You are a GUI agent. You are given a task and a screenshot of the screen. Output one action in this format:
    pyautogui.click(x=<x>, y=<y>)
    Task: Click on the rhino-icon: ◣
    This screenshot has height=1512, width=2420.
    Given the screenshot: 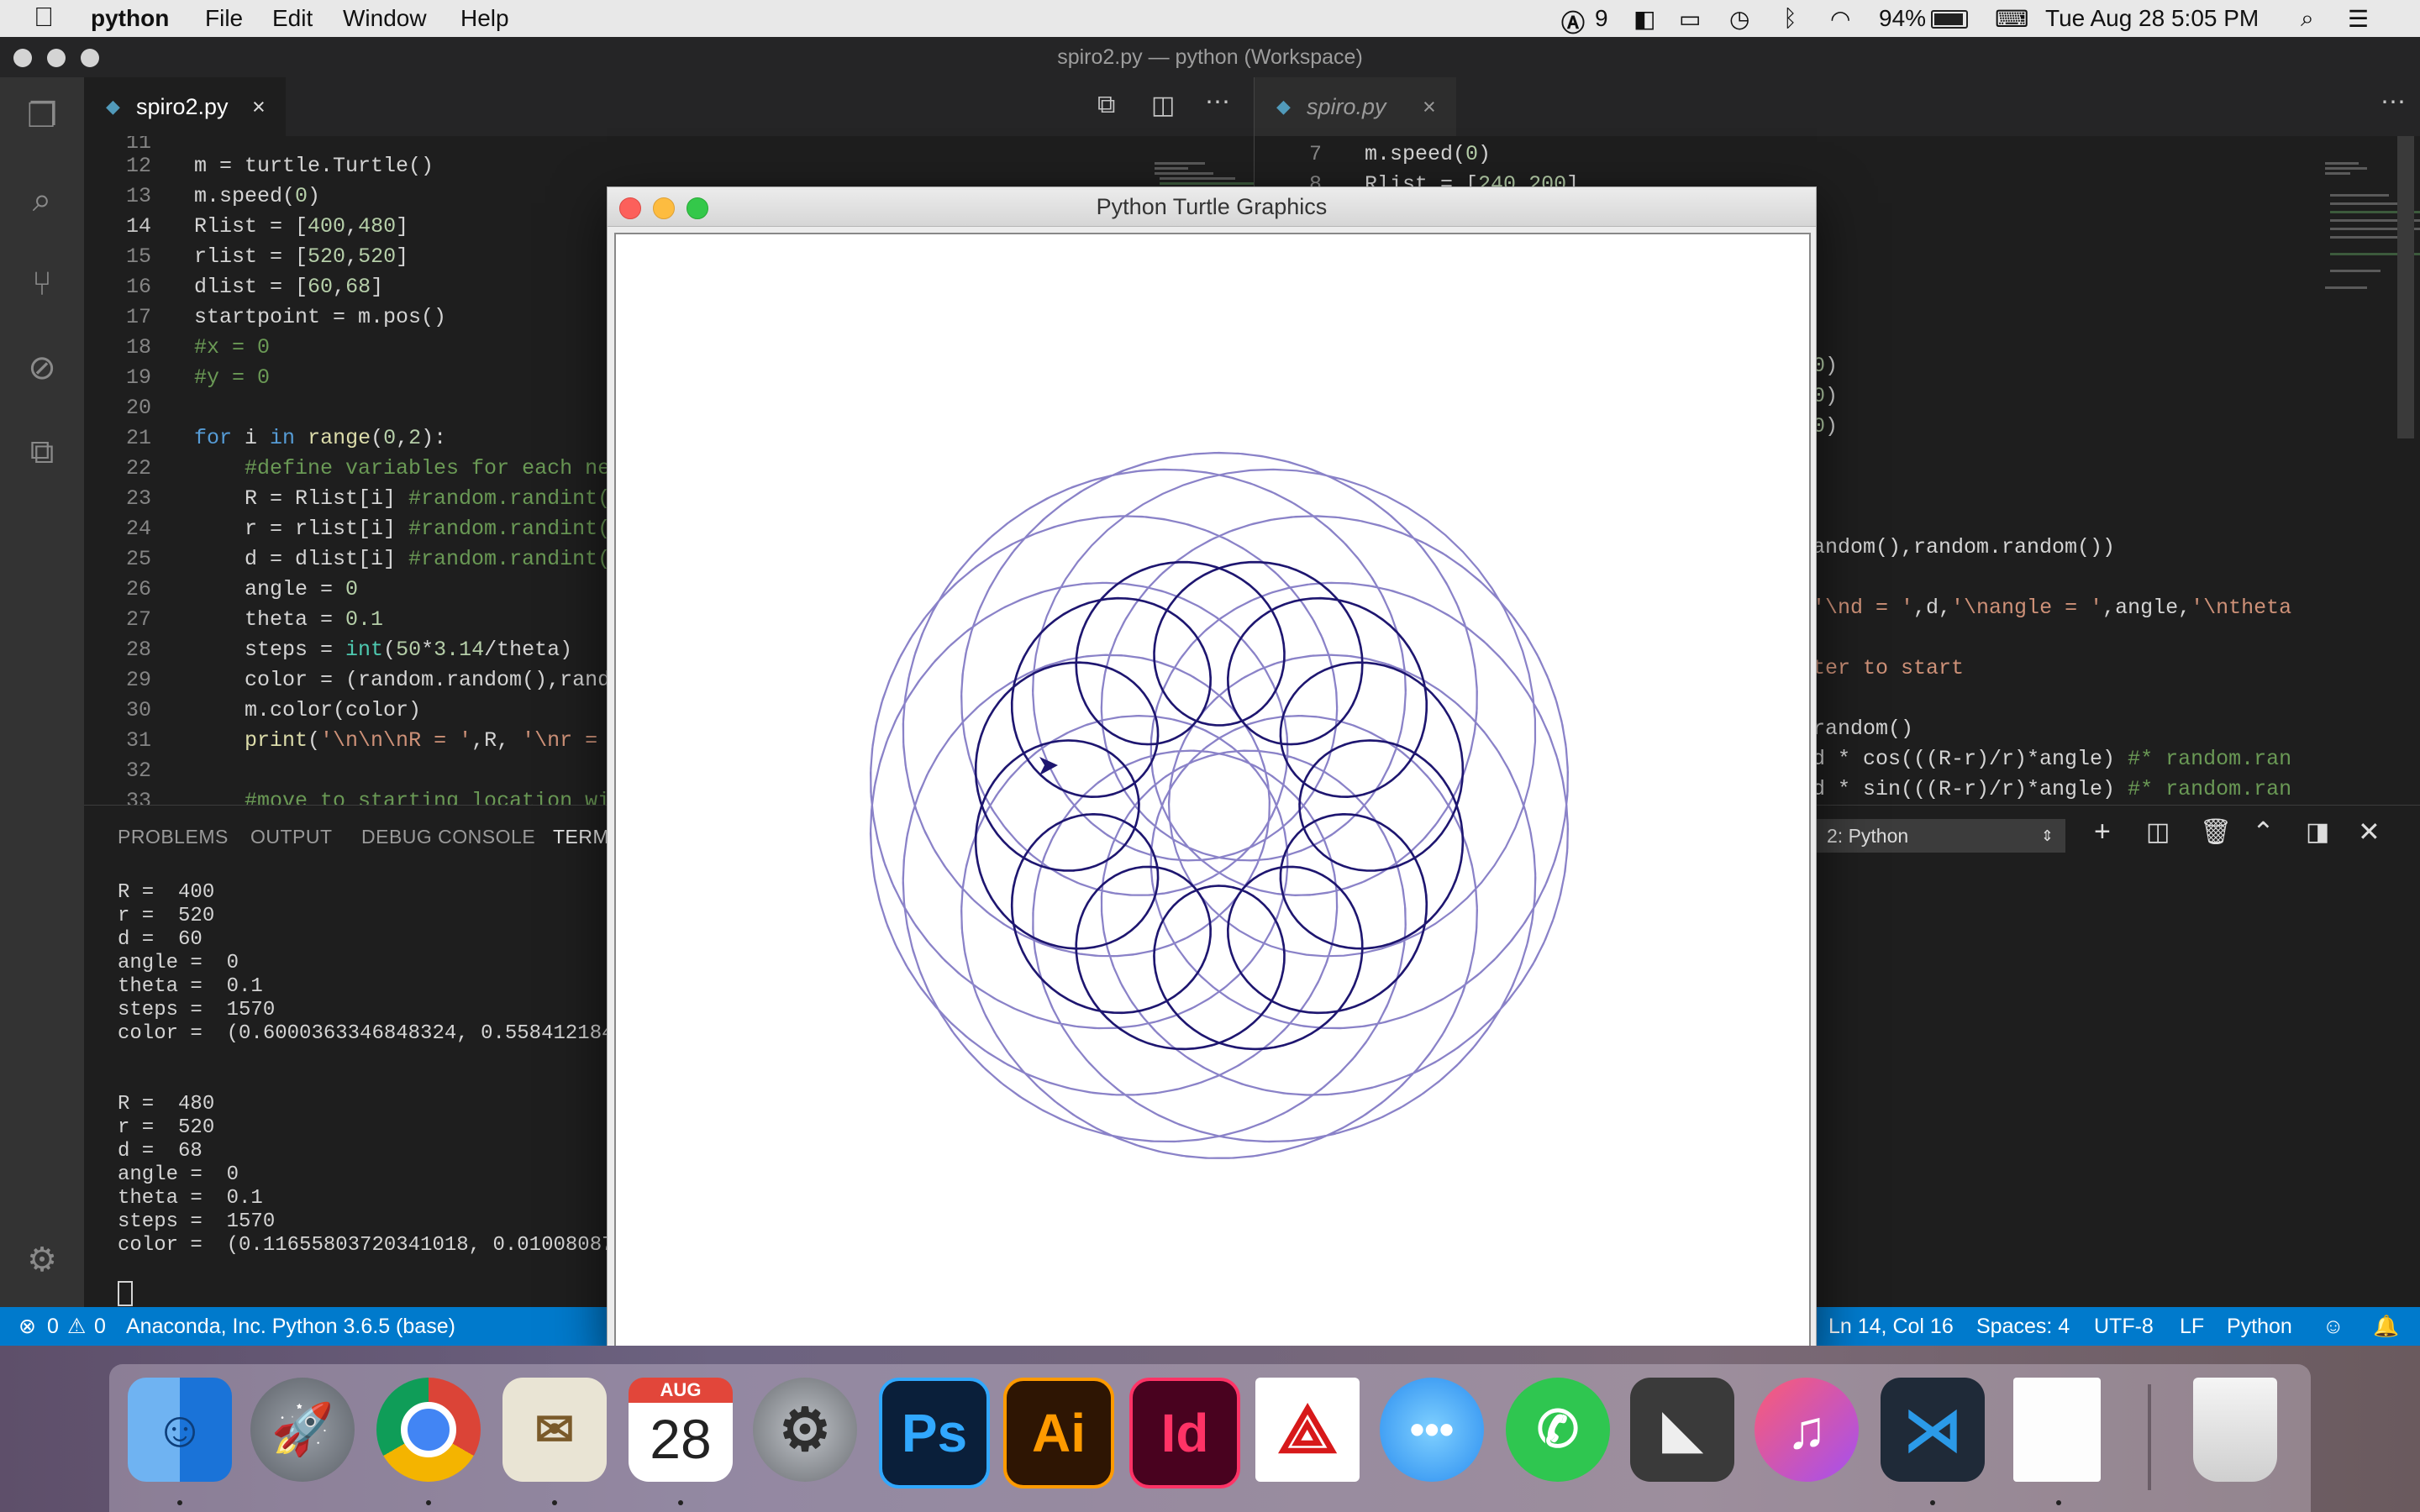 What is the action you would take?
    pyautogui.click(x=1682, y=1430)
    